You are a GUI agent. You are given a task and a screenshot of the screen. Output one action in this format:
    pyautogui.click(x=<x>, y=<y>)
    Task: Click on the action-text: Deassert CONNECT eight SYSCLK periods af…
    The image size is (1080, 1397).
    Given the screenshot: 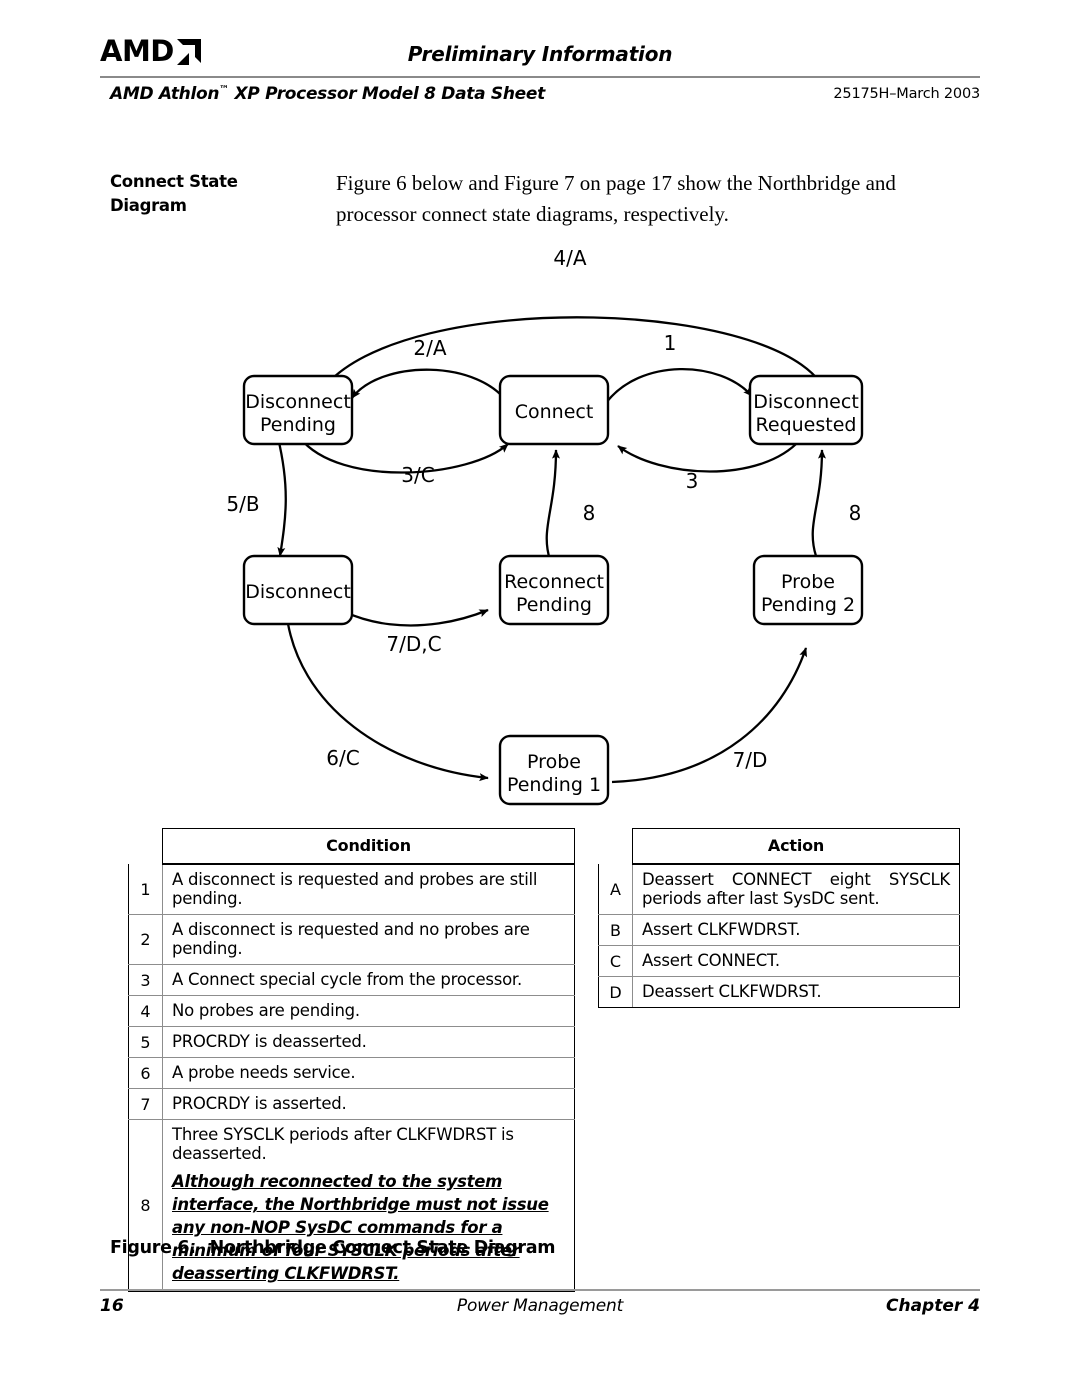 What is the action you would take?
    pyautogui.click(x=796, y=889)
    